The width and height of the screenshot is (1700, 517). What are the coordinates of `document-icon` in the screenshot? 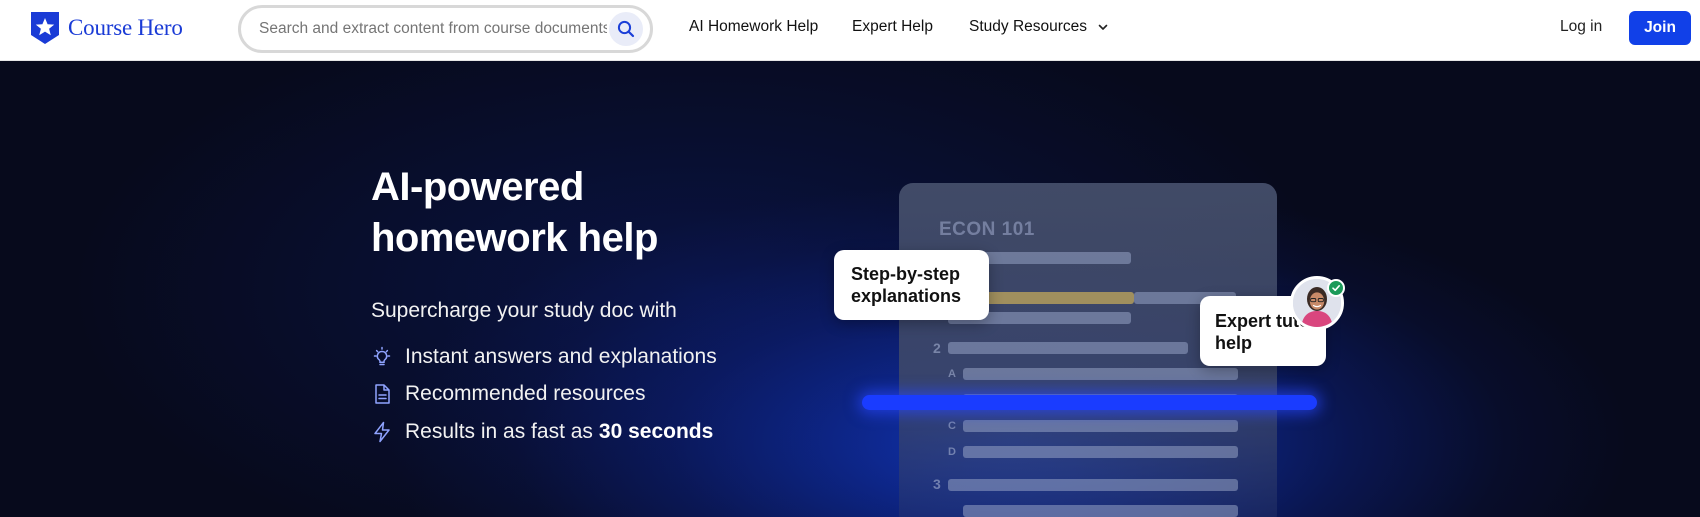 It's located at (382, 394).